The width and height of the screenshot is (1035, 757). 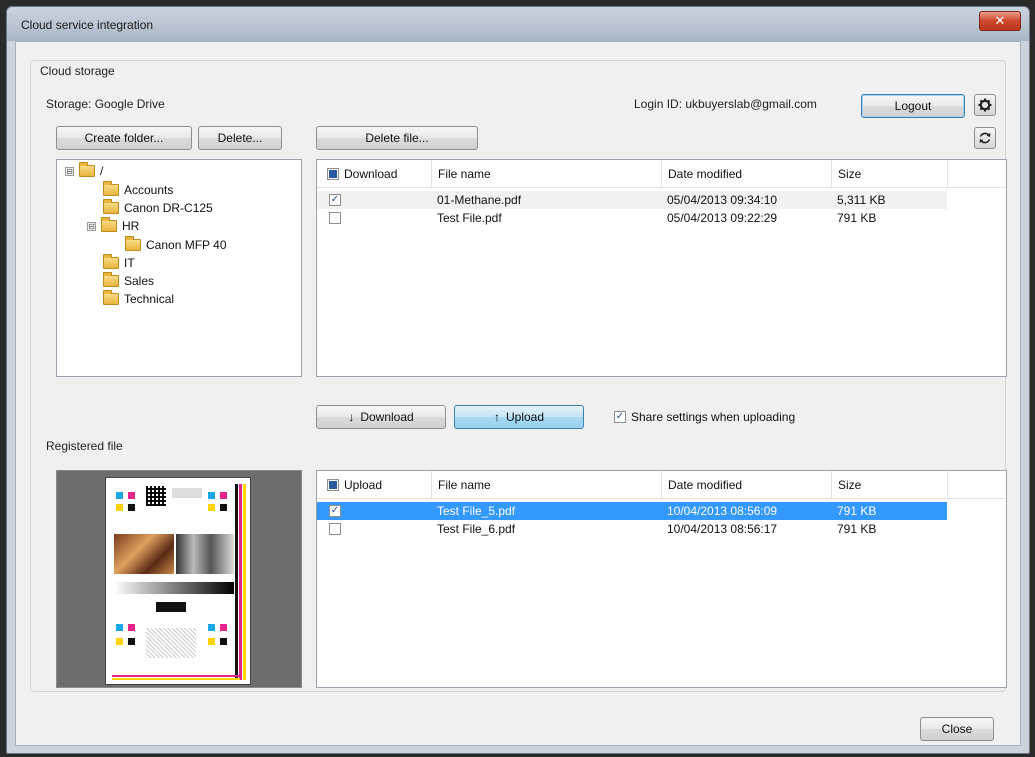 What do you see at coordinates (158, 208) in the screenshot?
I see `tree-item-canon-dr-c125: Canon DR-C125` at bounding box center [158, 208].